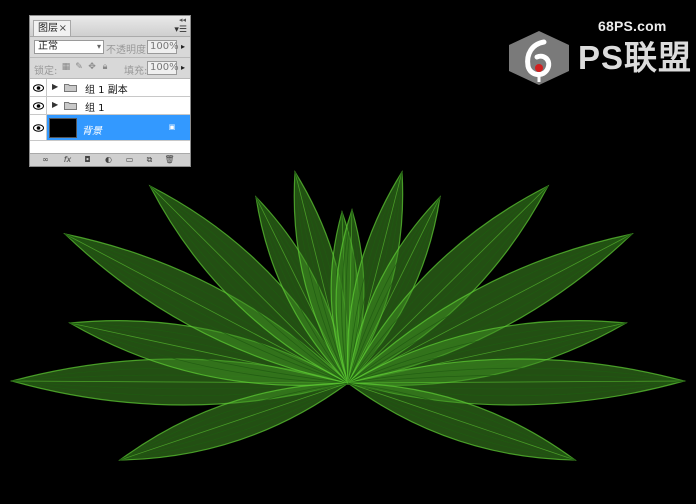 The width and height of the screenshot is (696, 504). What do you see at coordinates (48, 46) in the screenshot?
I see `blend-mode-value: 正常` at bounding box center [48, 46].